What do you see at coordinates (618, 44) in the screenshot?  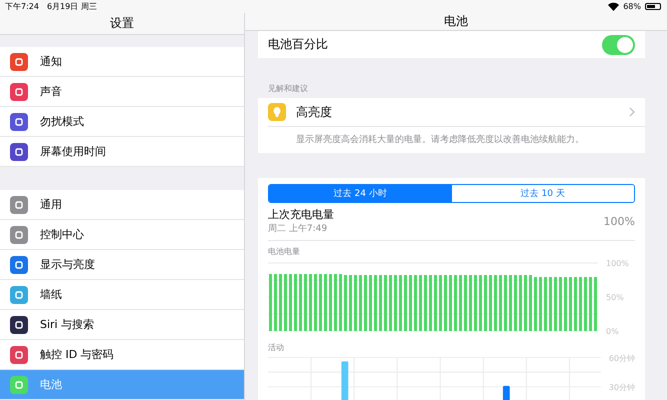 I see `toggle-switch` at bounding box center [618, 44].